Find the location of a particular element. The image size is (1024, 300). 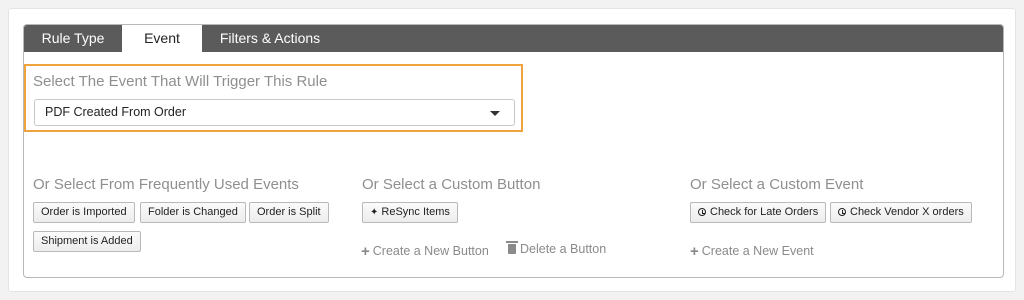

check-late-orders-button: Check for Late Orders is located at coordinates (758, 212).